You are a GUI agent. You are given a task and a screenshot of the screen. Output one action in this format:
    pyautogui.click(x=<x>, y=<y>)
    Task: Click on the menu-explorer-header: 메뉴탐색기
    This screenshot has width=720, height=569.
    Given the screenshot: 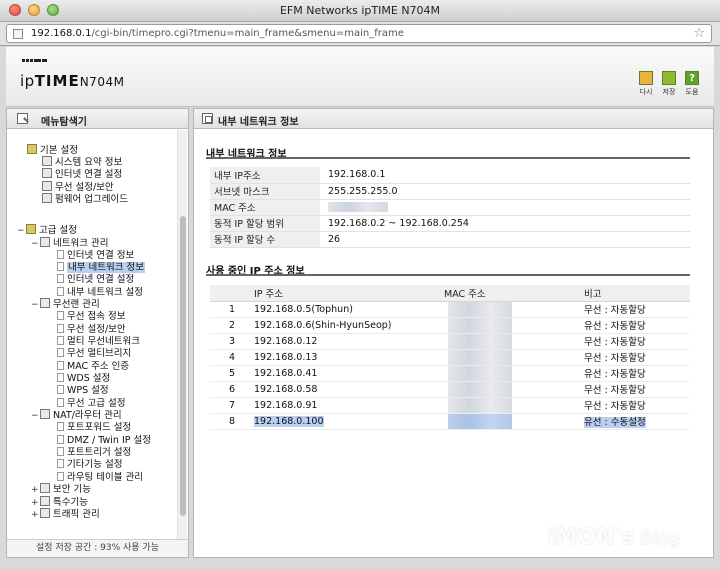 What is the action you would take?
    pyautogui.click(x=97, y=119)
    